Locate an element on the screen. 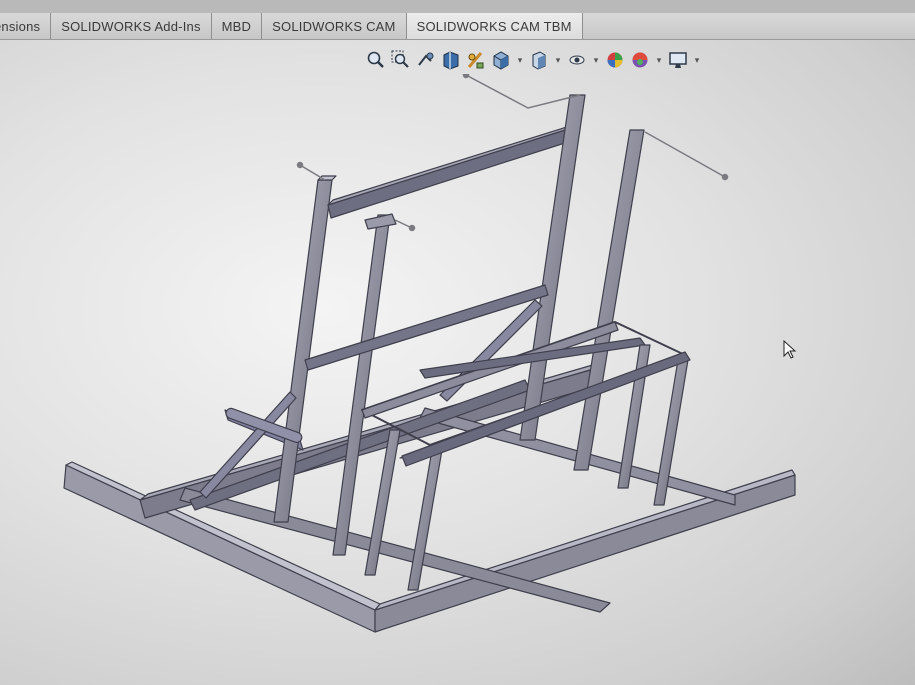 Image resolution: width=915 pixels, height=685 pixels. window-top-edge is located at coordinates (457, 6).